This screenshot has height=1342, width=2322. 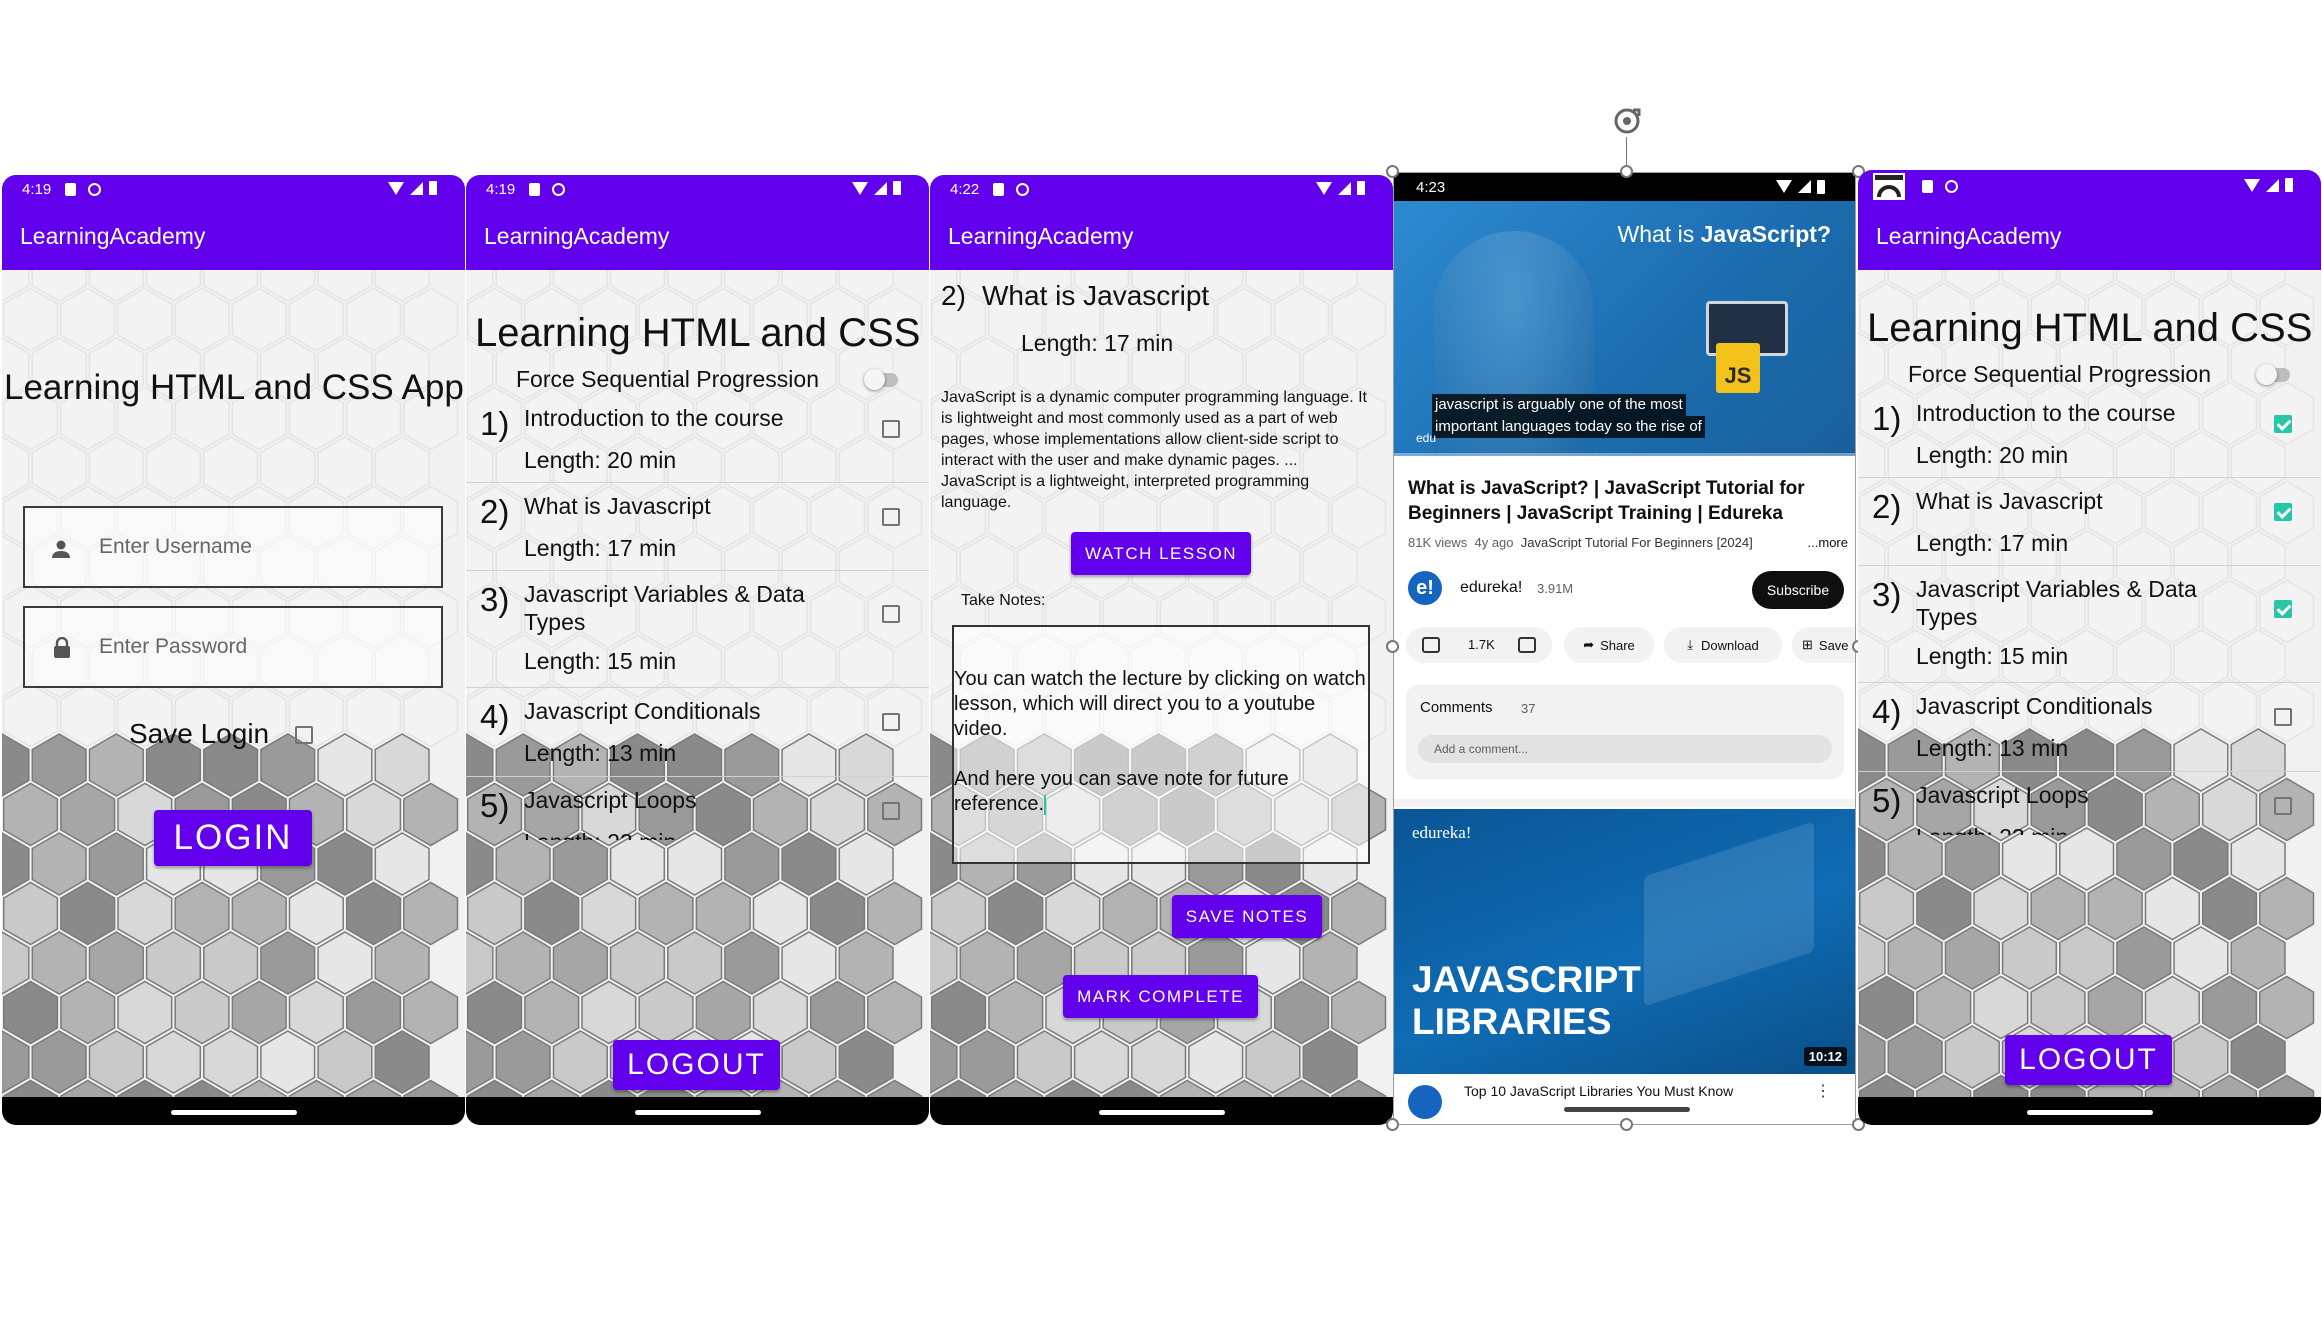 I want to click on mark-complete-button: MARK COMPLETE, so click(x=1160, y=996).